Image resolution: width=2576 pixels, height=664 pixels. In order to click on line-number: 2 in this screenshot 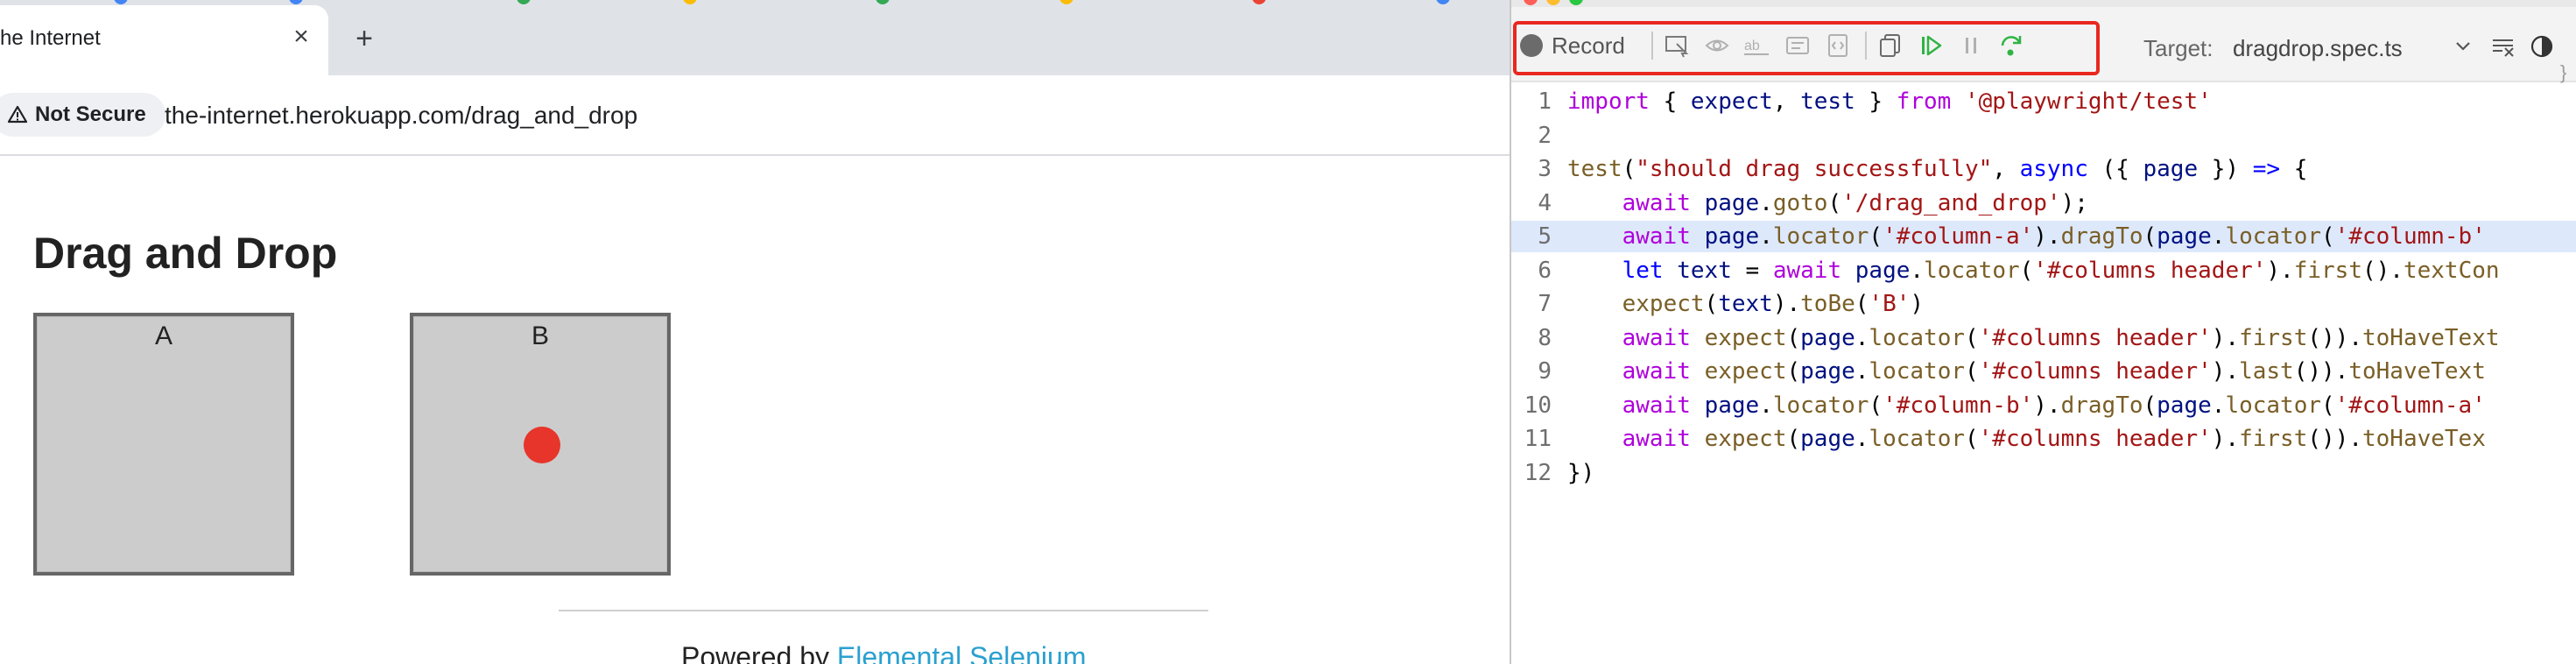, I will do `click(1545, 135)`.